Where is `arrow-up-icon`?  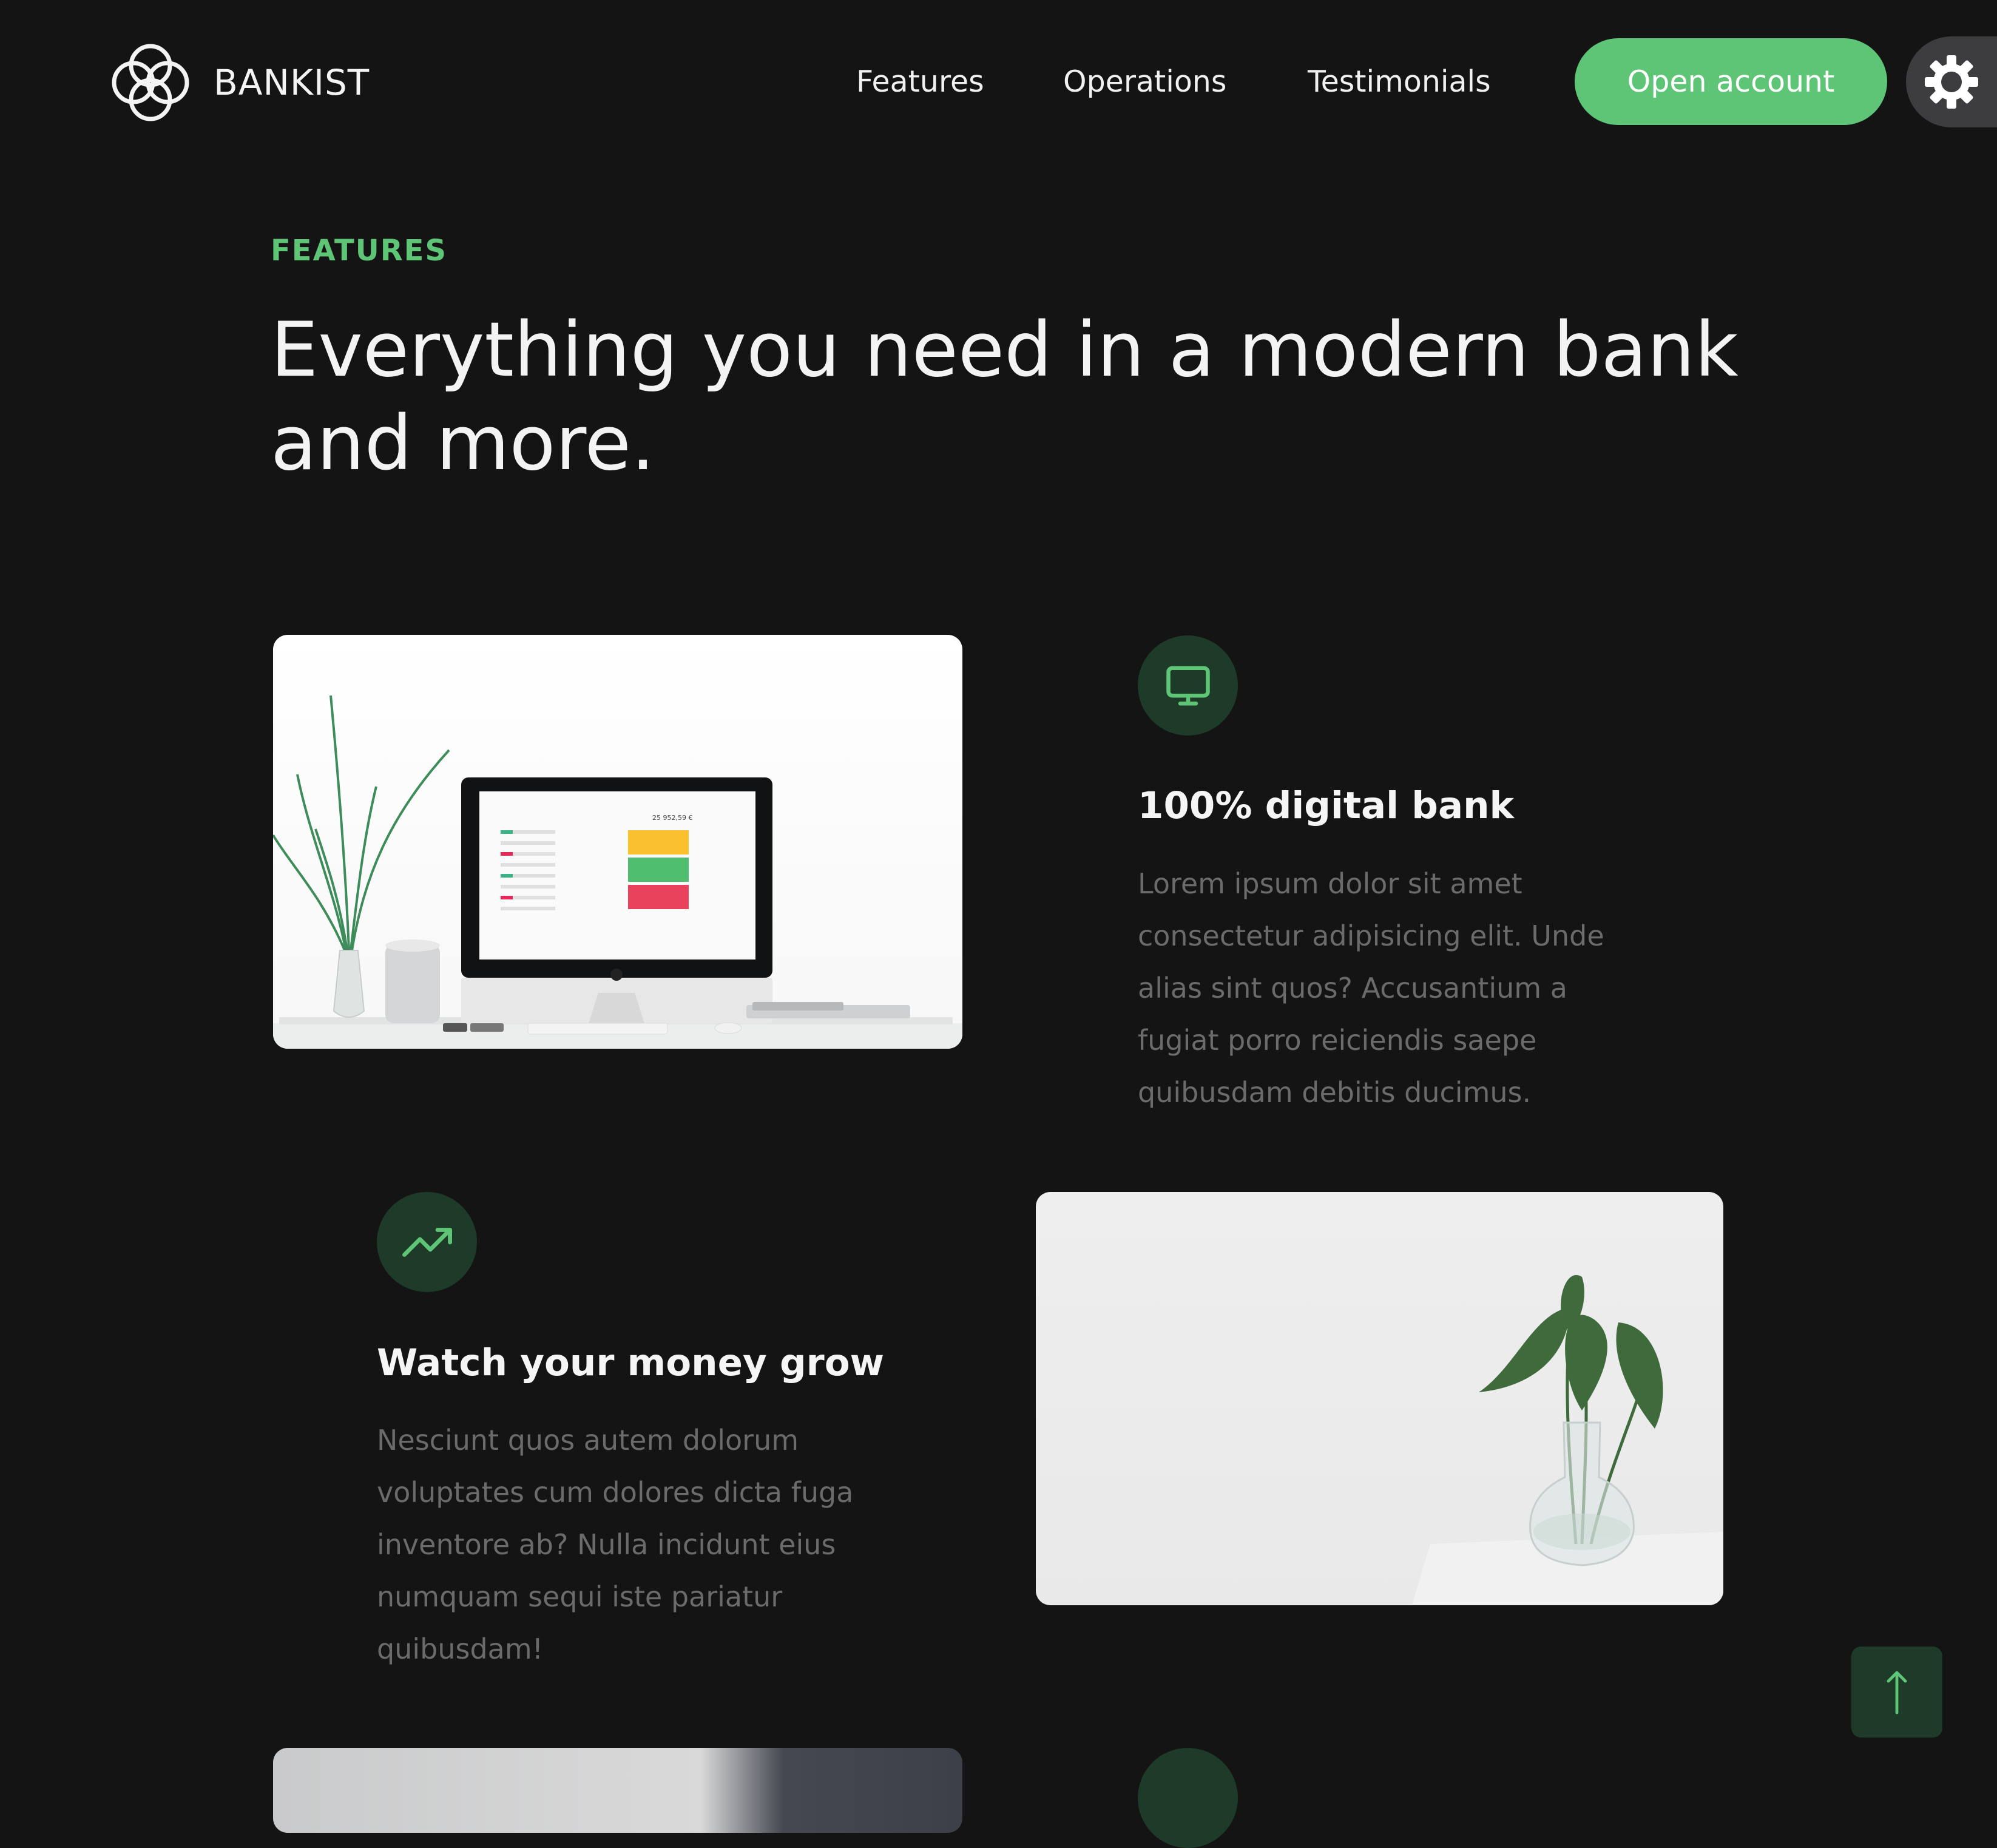
arrow-up-icon is located at coordinates (1897, 1692).